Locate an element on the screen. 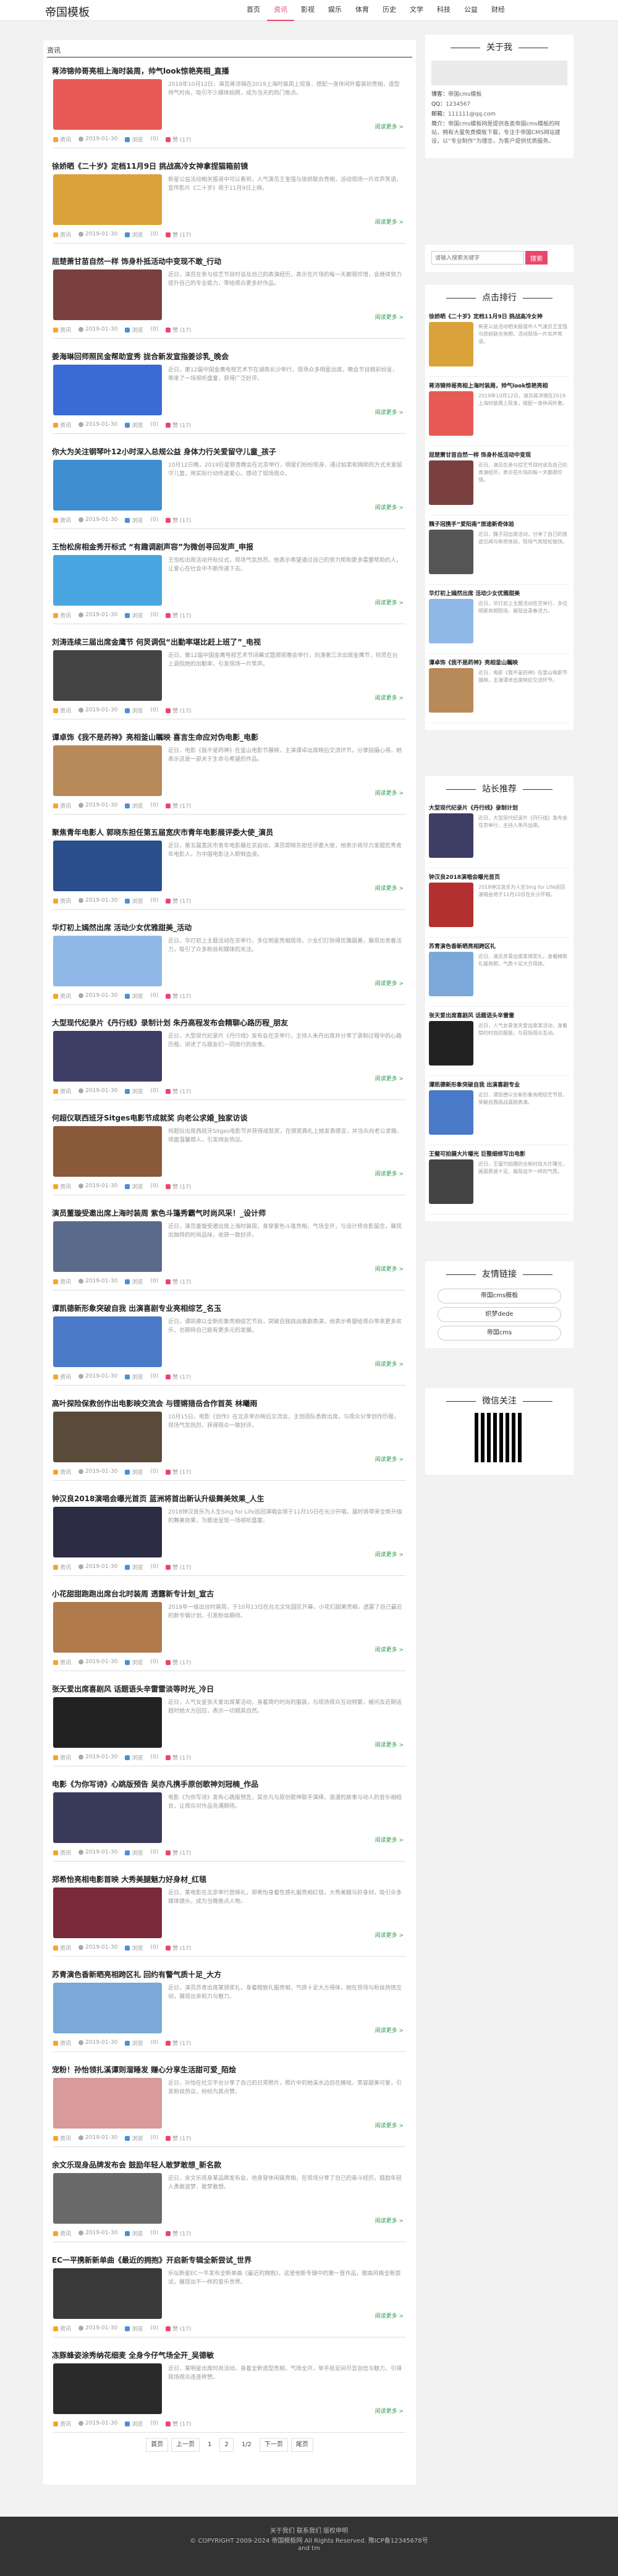 The height and width of the screenshot is (2576, 618). article-title: EC一平携新新单曲《最近的拥抱》开启新专辑全新尝试_世界 is located at coordinates (229, 2260).